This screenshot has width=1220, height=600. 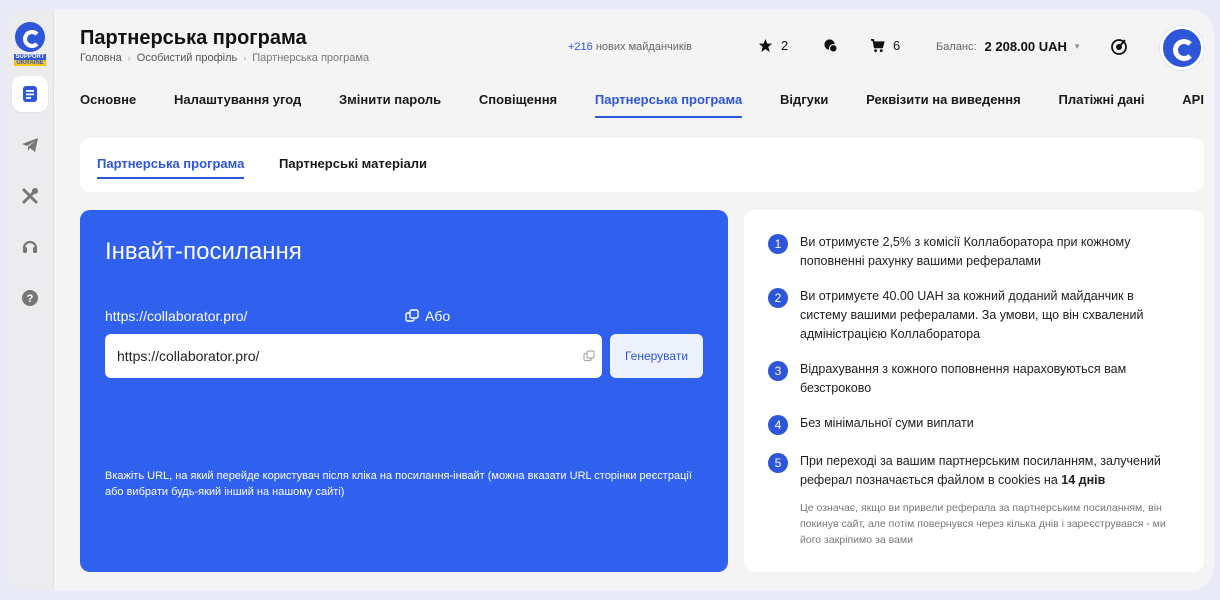 What do you see at coordinates (203, 251) in the screenshot?
I see `invite-title: Інвайт-посилання` at bounding box center [203, 251].